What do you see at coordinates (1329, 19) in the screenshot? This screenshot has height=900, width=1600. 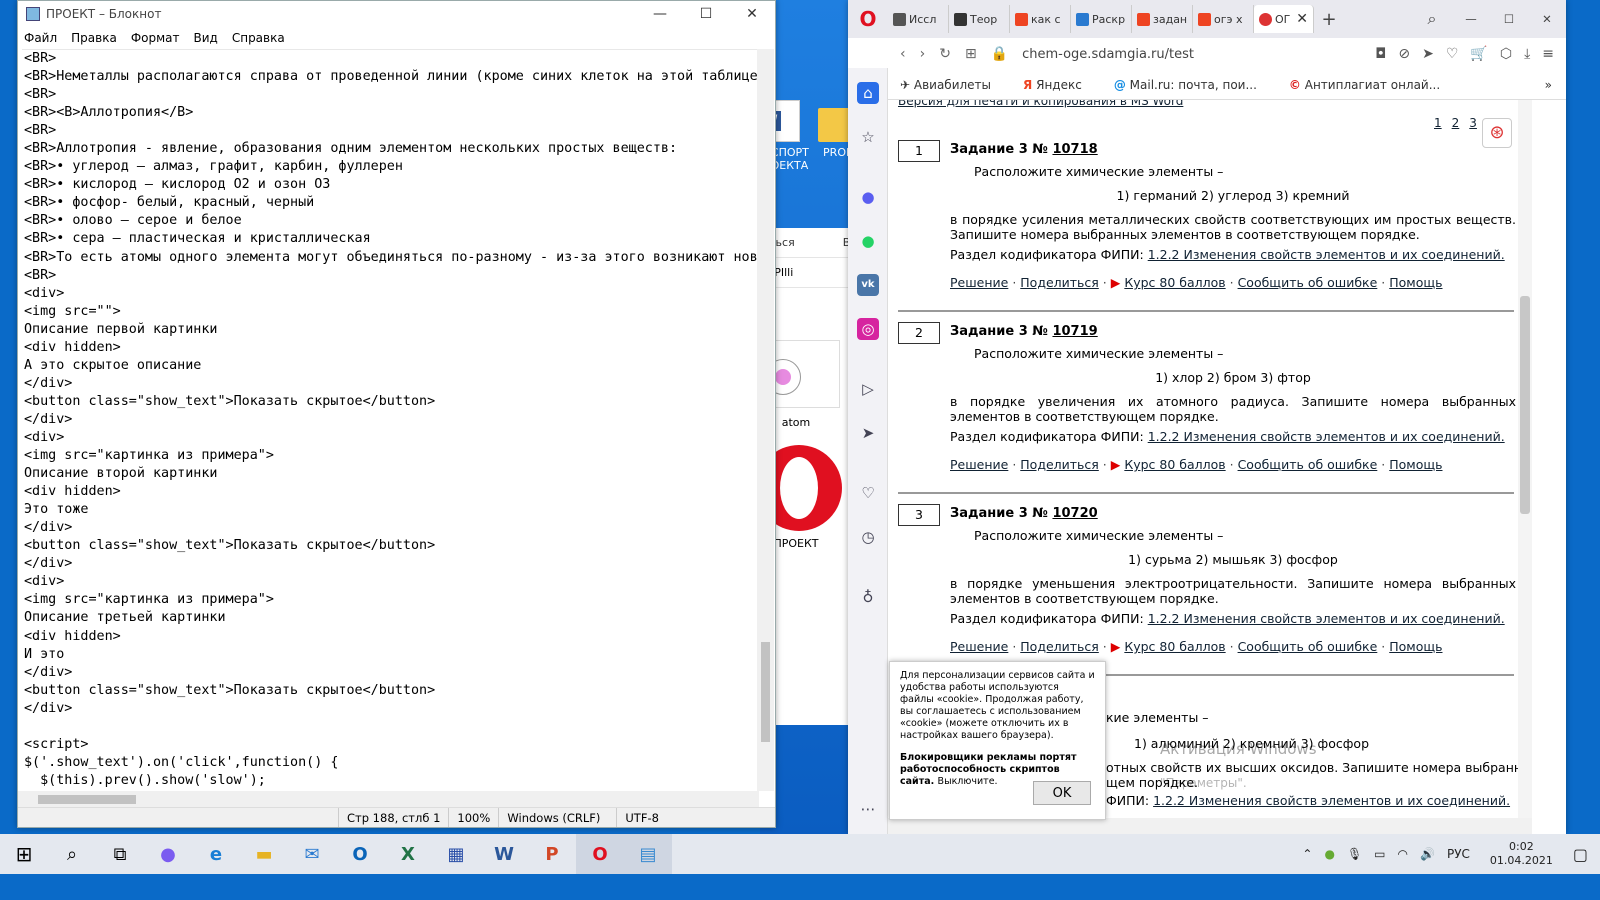 I see `new-tab-icon: +` at bounding box center [1329, 19].